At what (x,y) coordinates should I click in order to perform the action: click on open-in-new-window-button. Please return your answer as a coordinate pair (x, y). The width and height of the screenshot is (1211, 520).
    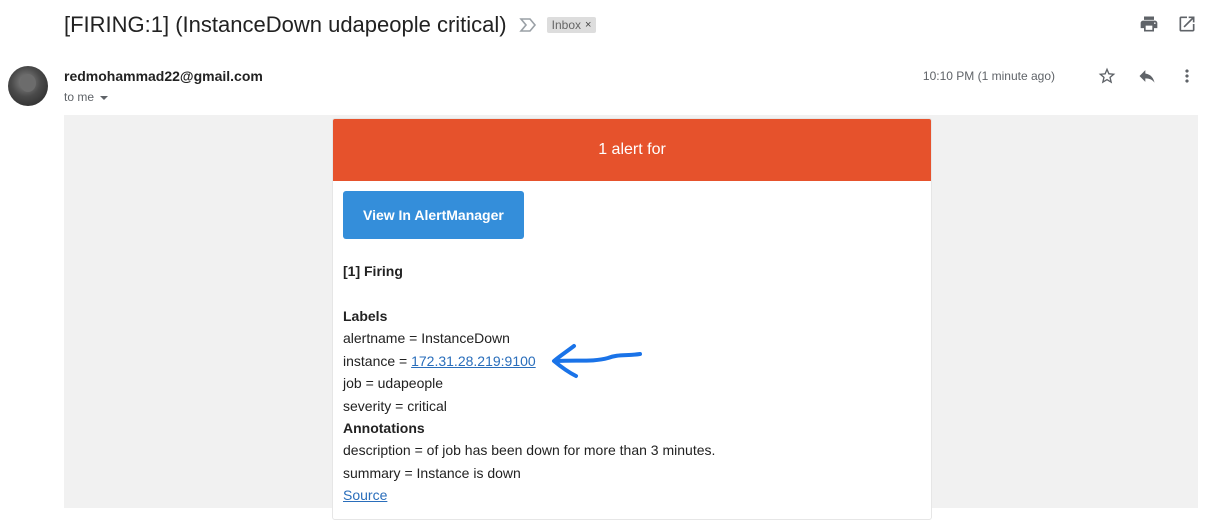
    Looking at the image, I should click on (1187, 24).